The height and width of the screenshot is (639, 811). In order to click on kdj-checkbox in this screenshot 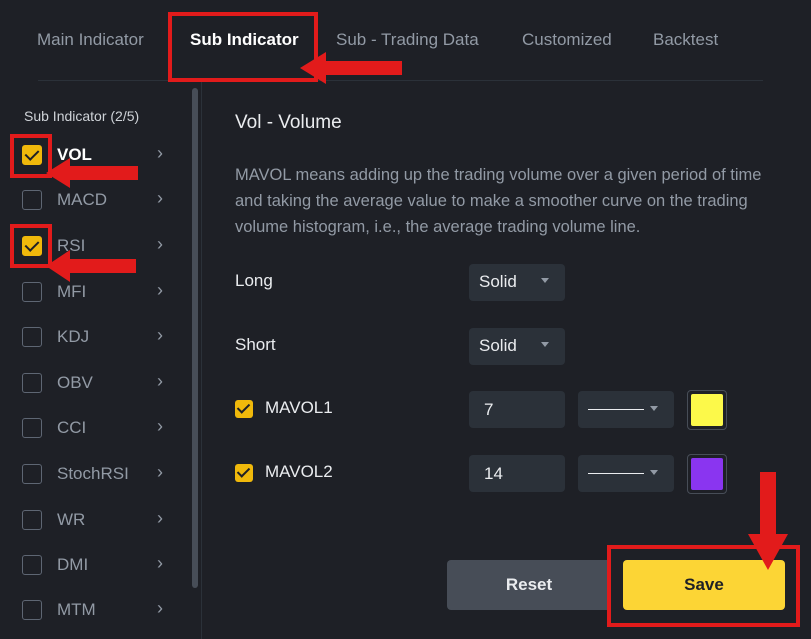, I will do `click(32, 337)`.